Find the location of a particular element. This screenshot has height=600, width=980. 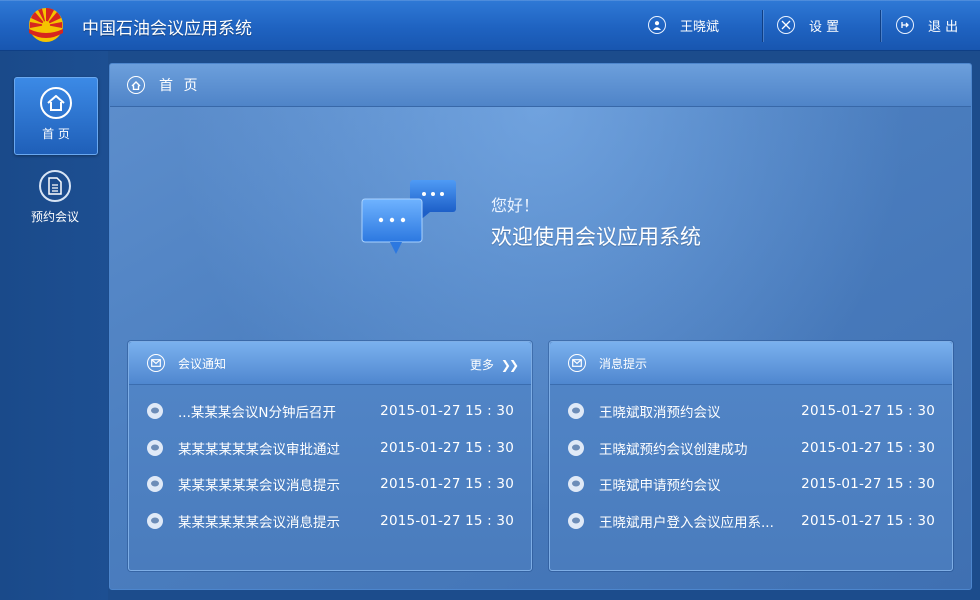

panel-title: 会议通知 is located at coordinates (202, 363).